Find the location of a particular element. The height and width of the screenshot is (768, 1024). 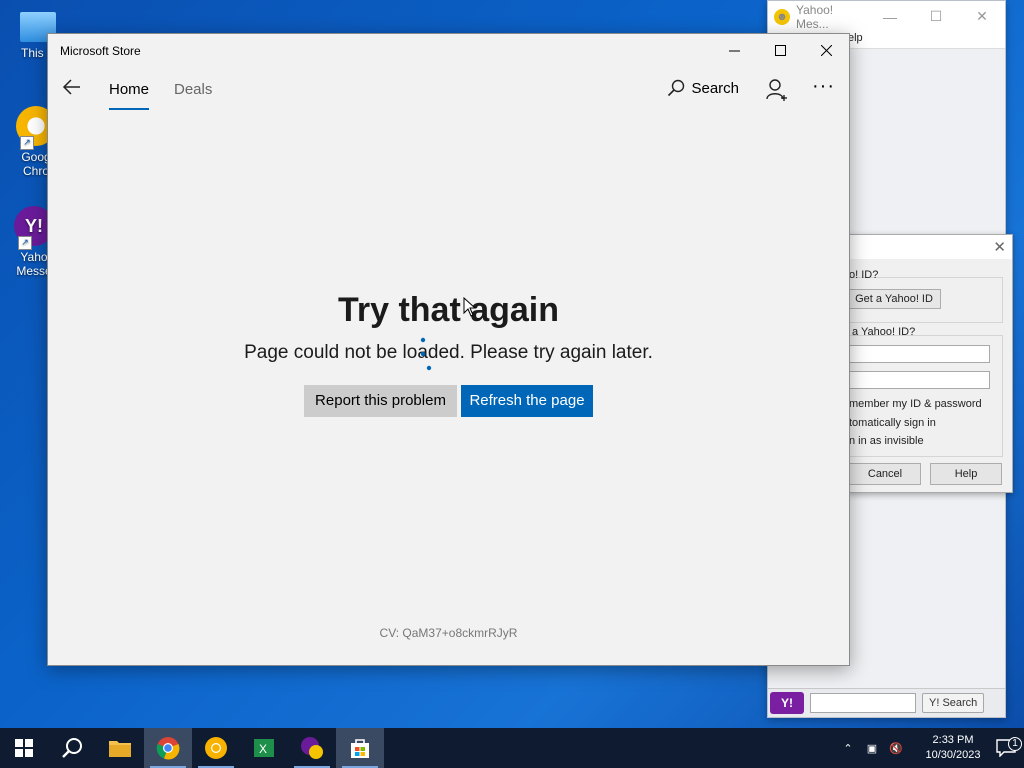

chrome-canary-icon is located at coordinates (216, 748).